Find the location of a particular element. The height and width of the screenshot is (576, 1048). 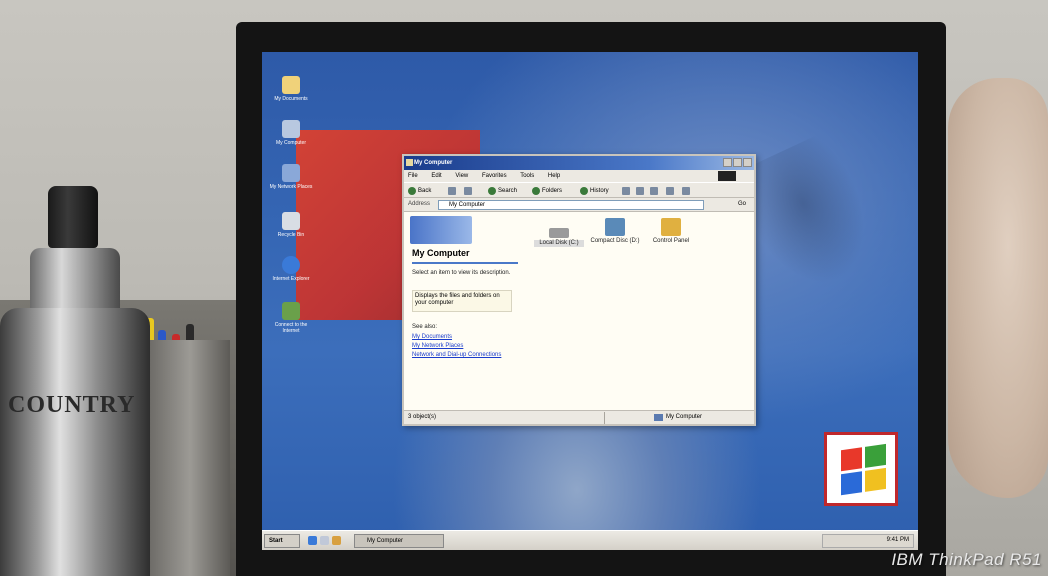

watermark: IBM ThinkPad R51 is located at coordinates (966, 559).